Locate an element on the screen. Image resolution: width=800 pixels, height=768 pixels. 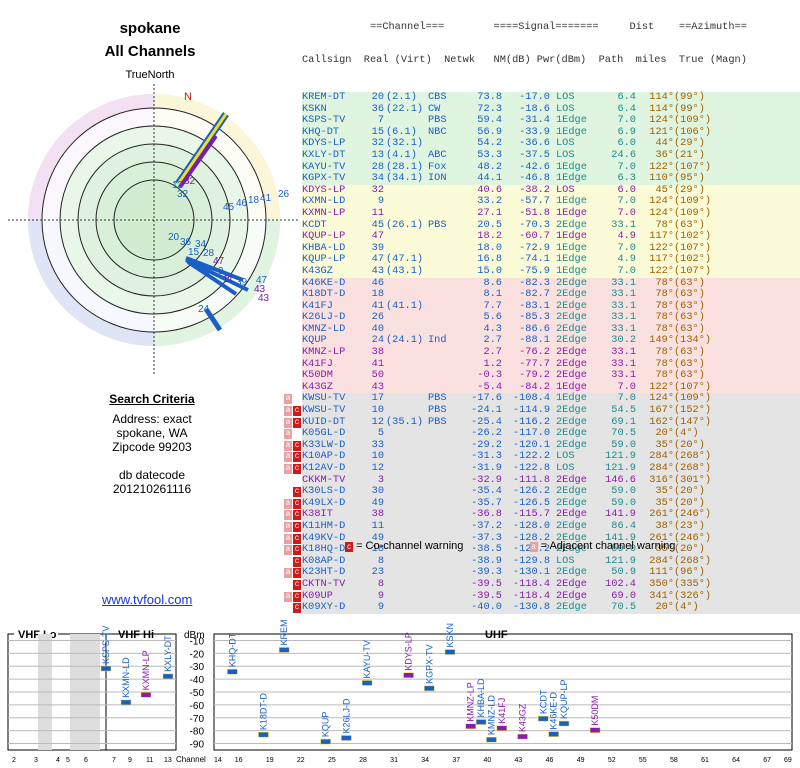
station-label: K41FJ is located at coordinates (502, 711).